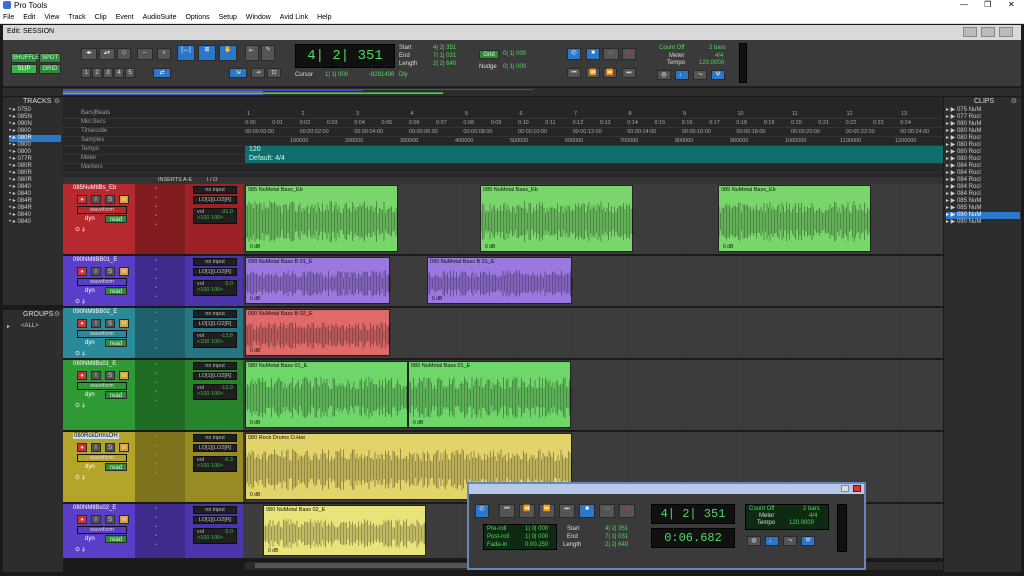  What do you see at coordinates (857, 488) in the screenshot?
I see `transport-close-button` at bounding box center [857, 488].